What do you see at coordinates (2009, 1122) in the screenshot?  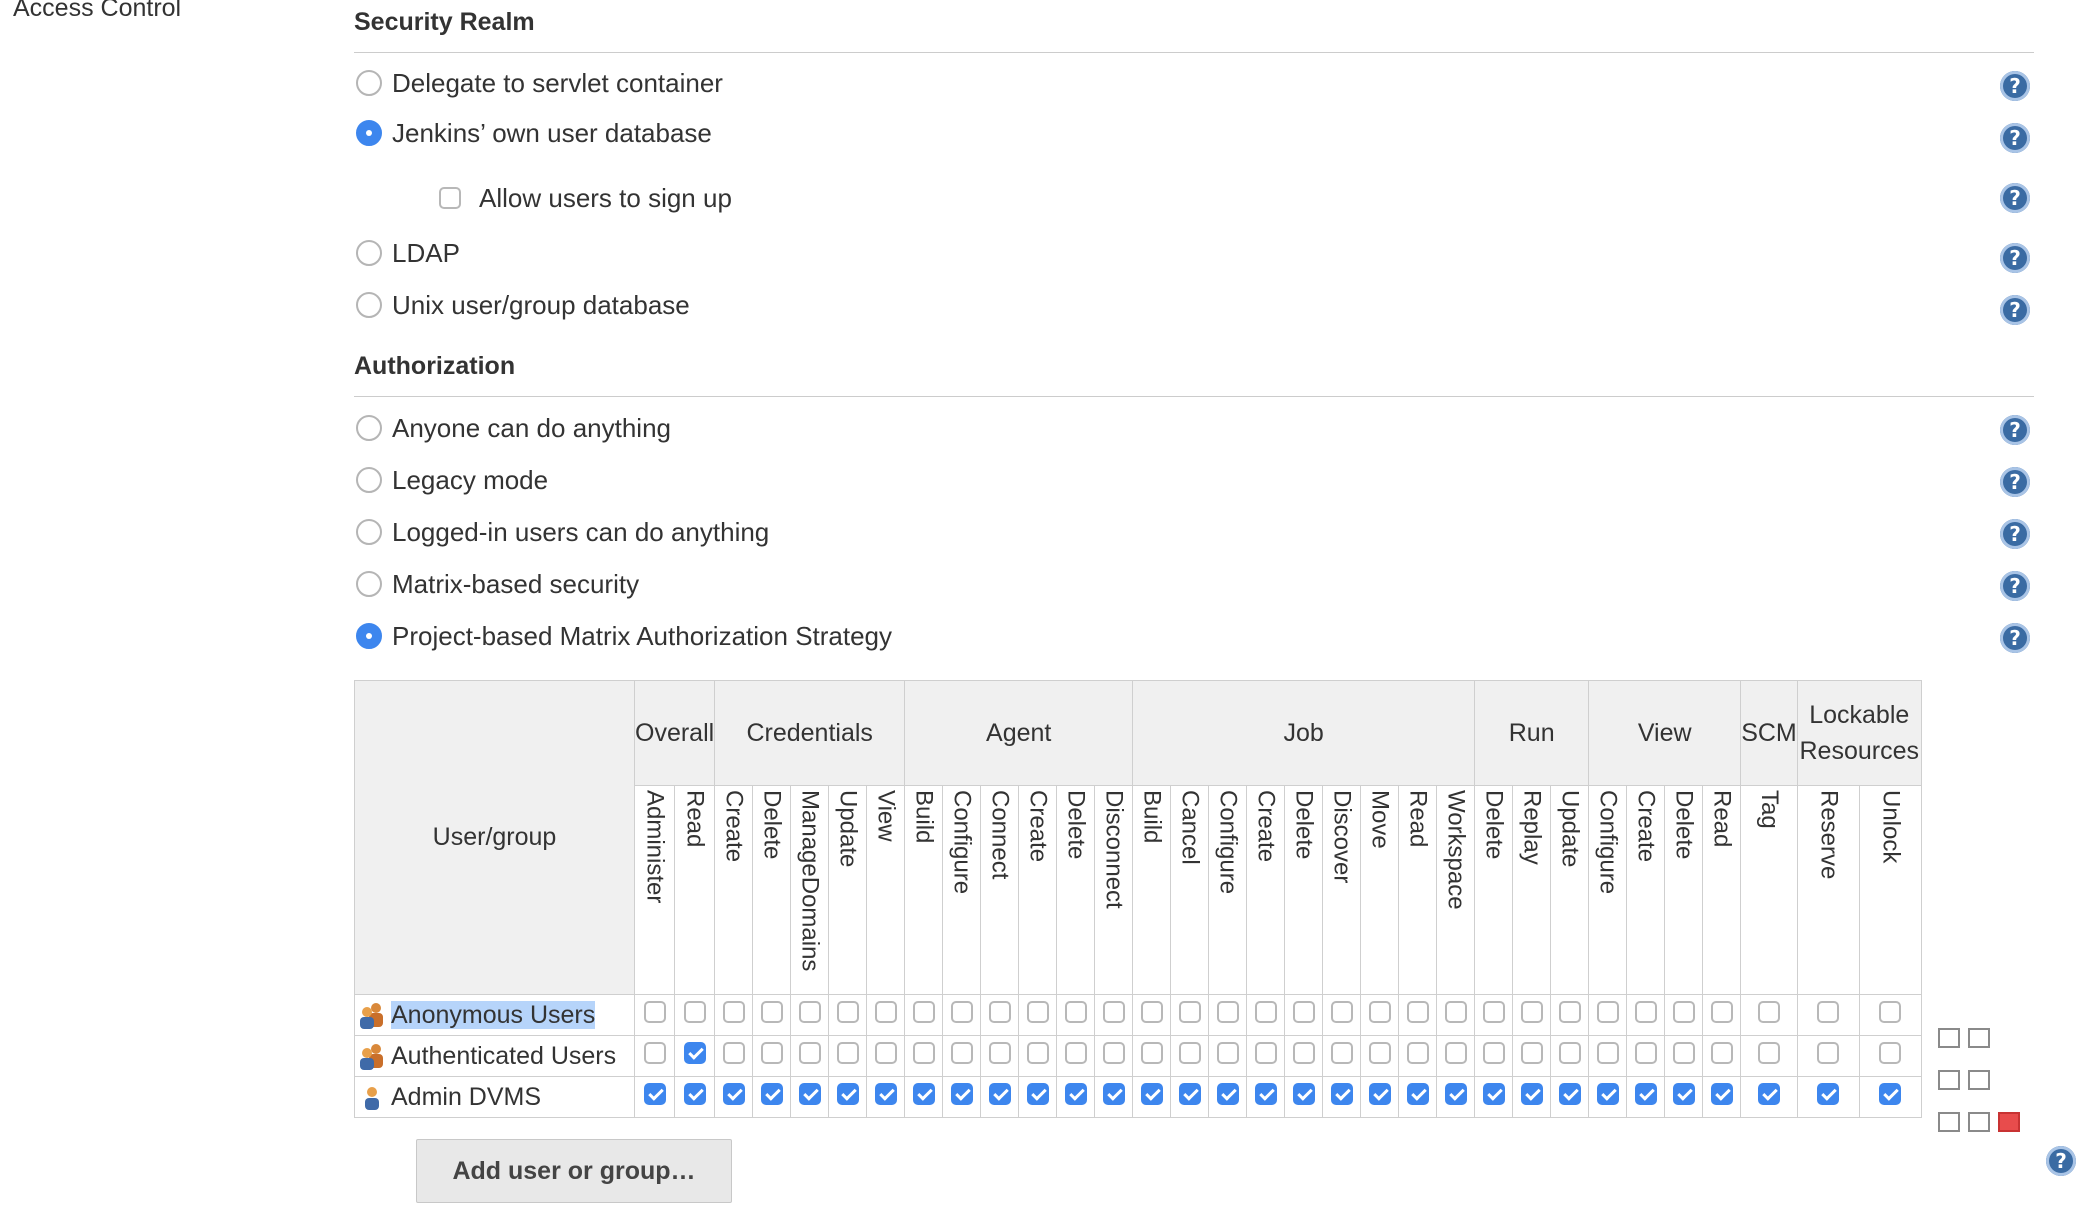 I see `remove-icon` at bounding box center [2009, 1122].